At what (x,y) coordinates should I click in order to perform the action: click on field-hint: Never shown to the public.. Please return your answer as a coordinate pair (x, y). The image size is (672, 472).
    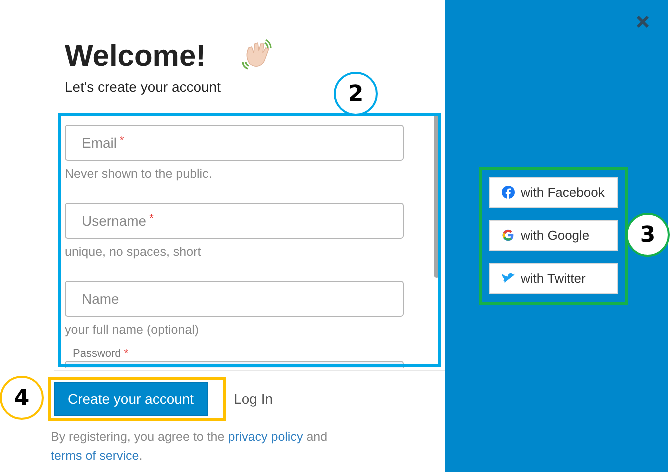
    Looking at the image, I should click on (139, 174).